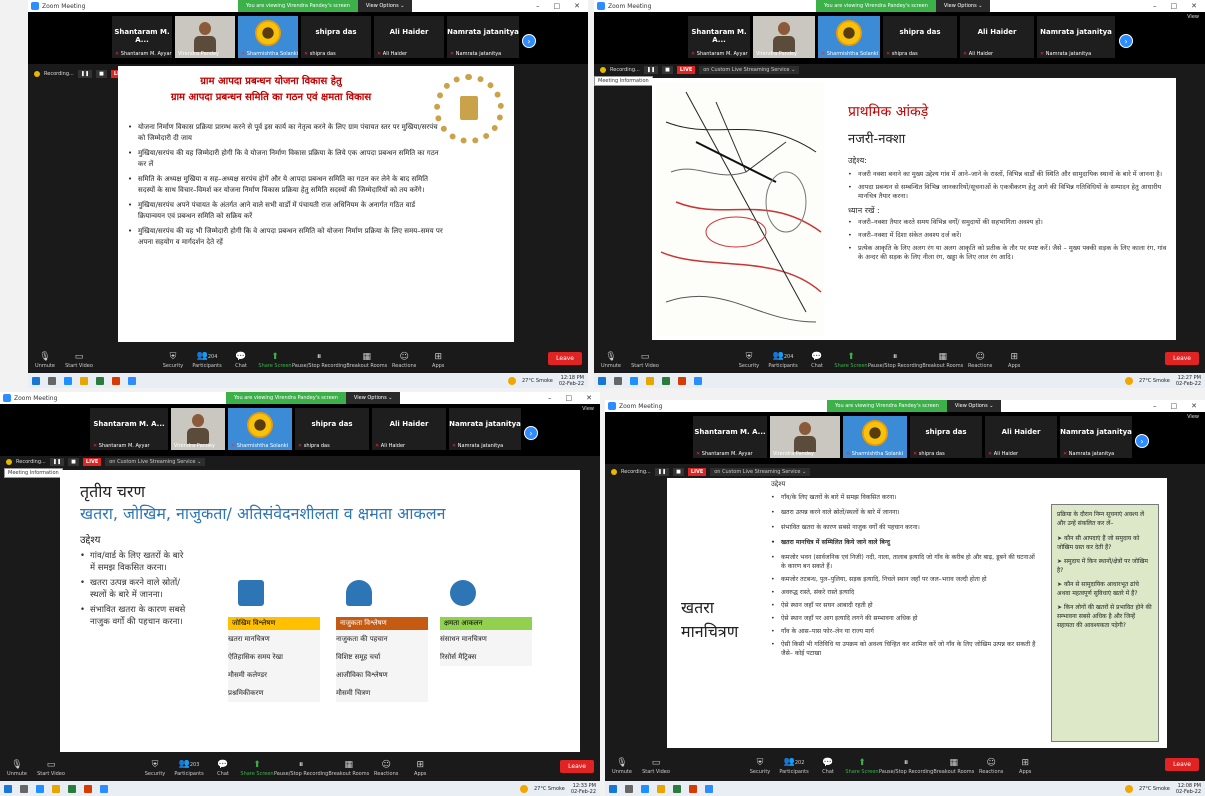 The width and height of the screenshot is (1205, 796). I want to click on breakout-rooms-button: ▦ Breakout Rooms, so click(942, 360).